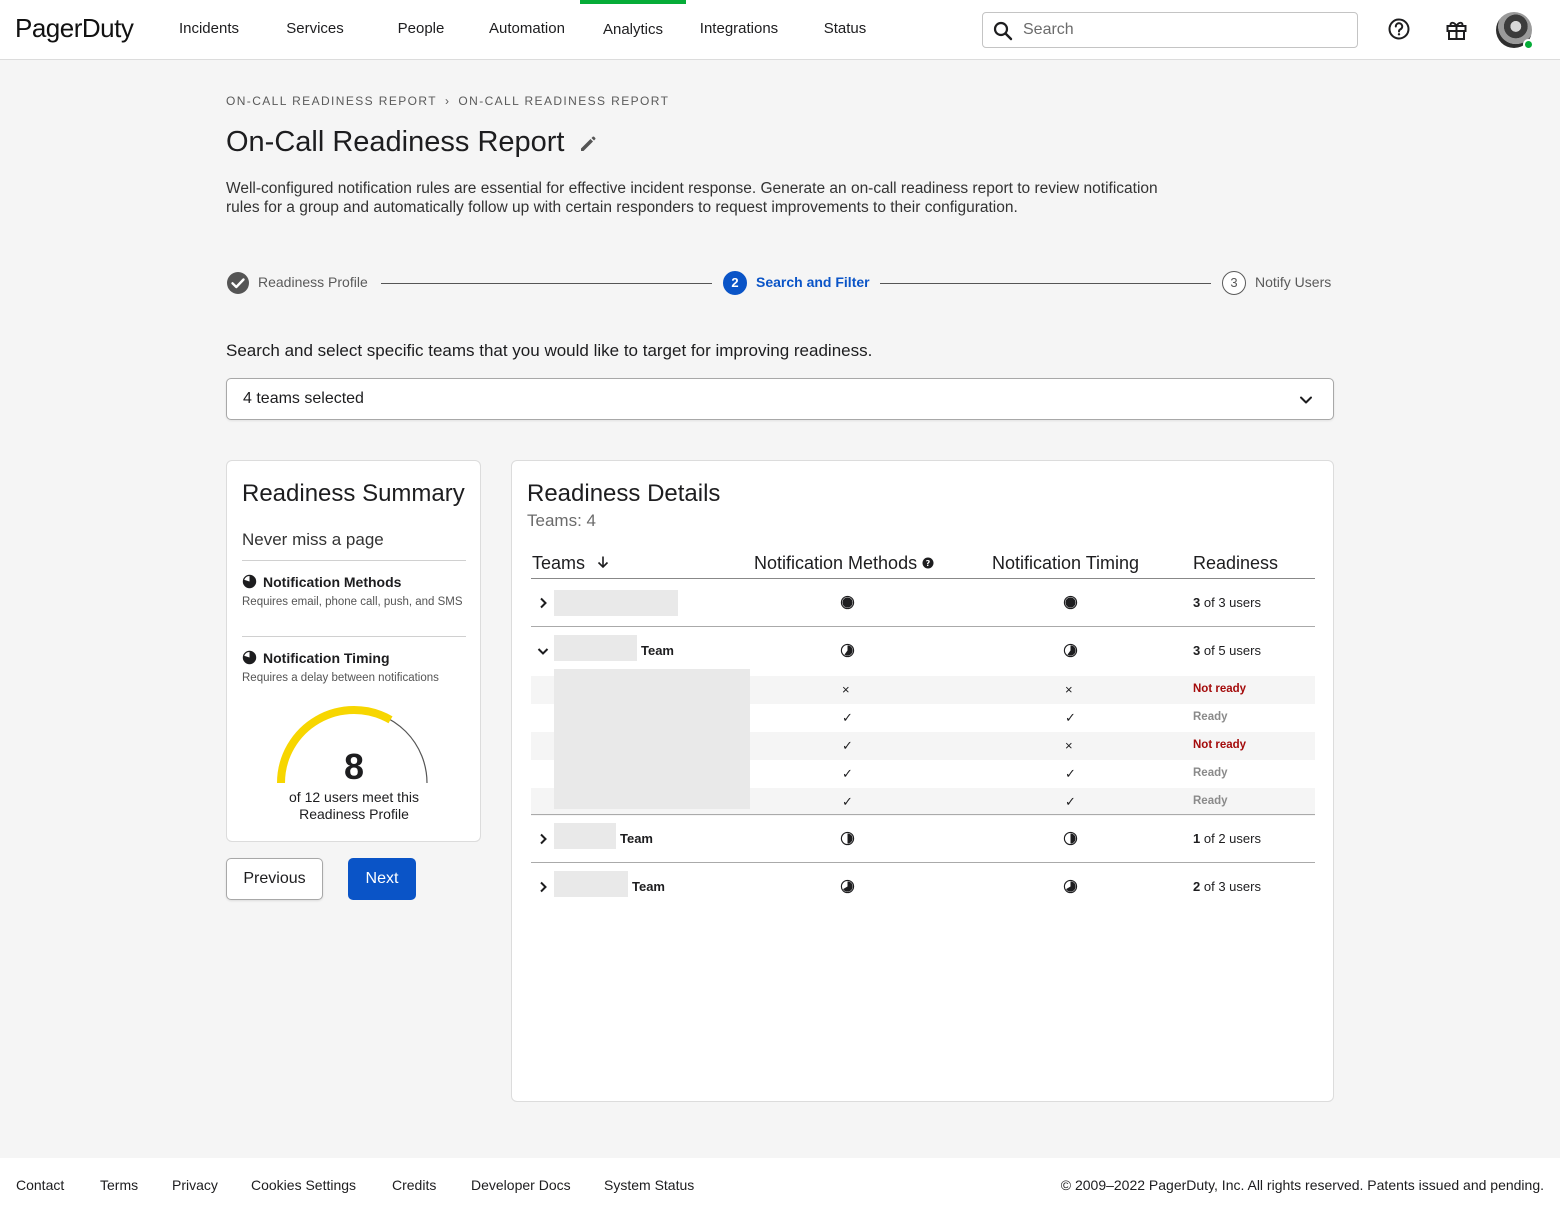 The width and height of the screenshot is (1560, 1228). I want to click on step-label-search-and-filter: Search and Filter, so click(813, 282).